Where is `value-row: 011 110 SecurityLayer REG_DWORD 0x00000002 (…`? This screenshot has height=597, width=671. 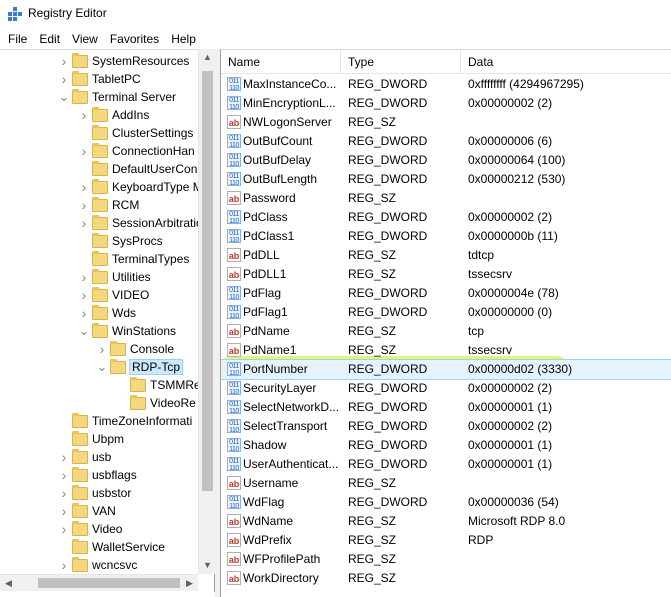
value-row: 011 110 SecurityLayer REG_DWORD 0x00000002 (… is located at coordinates (446, 388).